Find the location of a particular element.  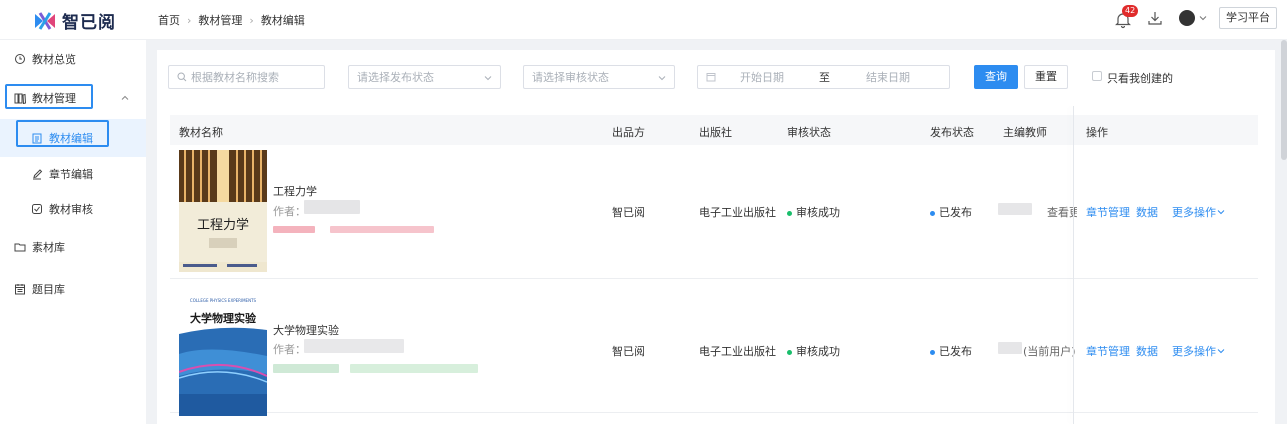

date-range-picker: 开始日期 至 结束日期 is located at coordinates (823, 77).